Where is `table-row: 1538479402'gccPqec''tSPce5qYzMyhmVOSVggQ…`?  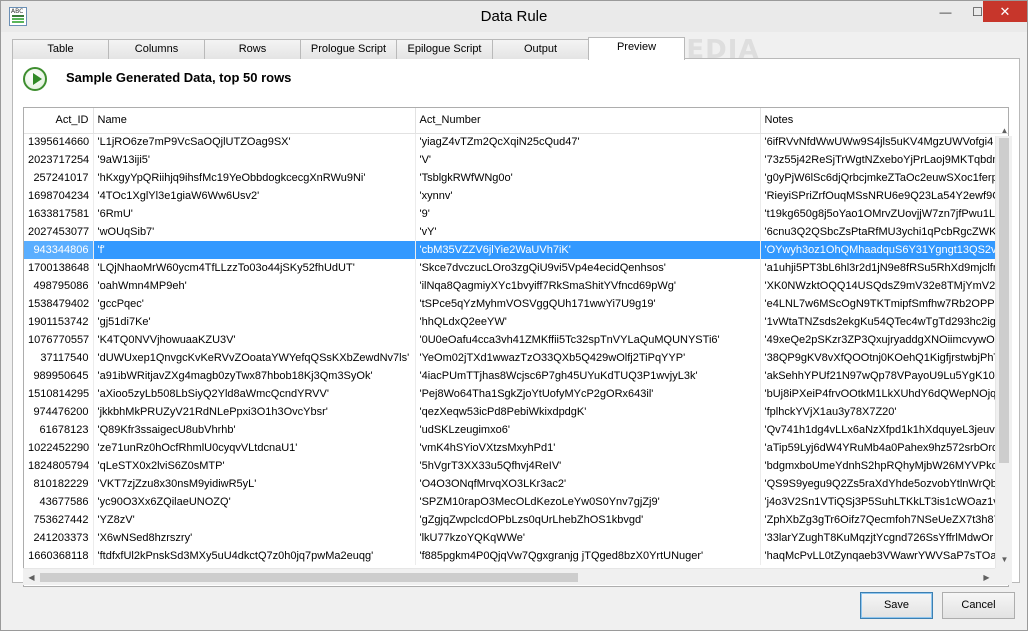
table-row: 1538479402'gccPqec''tSPce5qYzMyhmVOSVggQ… is located at coordinates (516, 304).